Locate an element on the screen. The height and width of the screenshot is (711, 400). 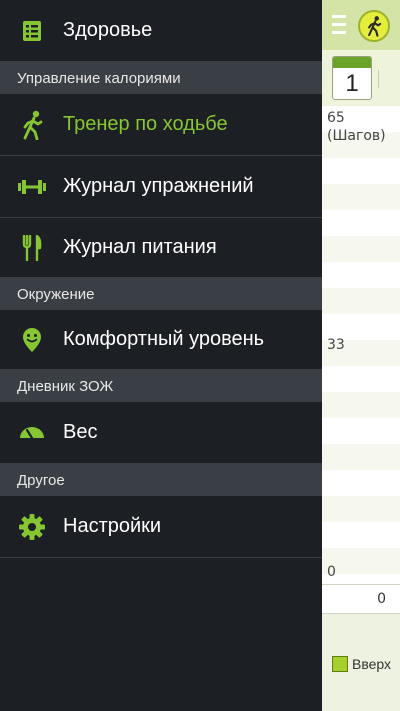
drawer-item-comfort-level: Комфортный уровень is located at coordinates (161, 340).